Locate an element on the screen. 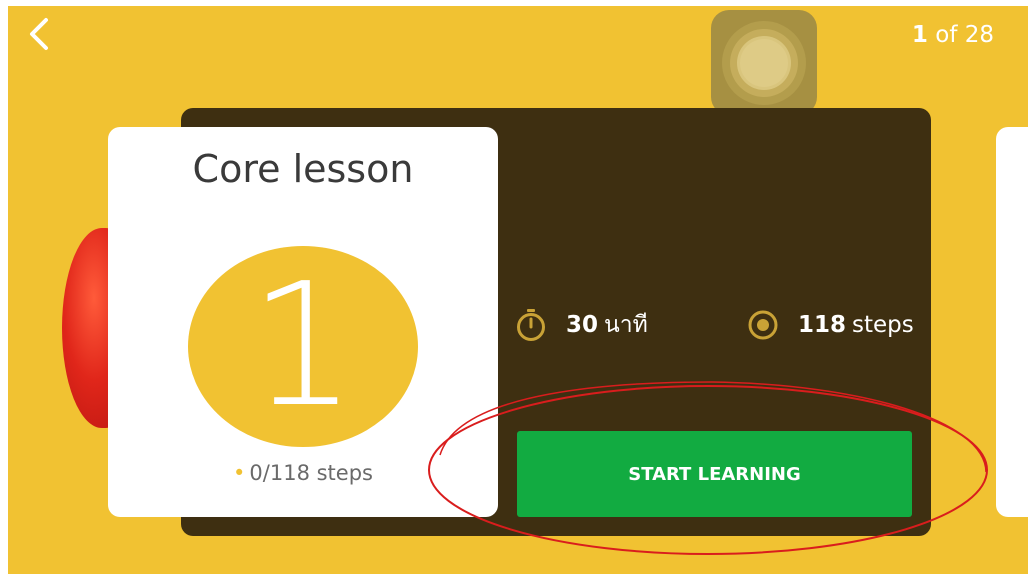 The height and width of the screenshot is (579, 1028). target-icon is located at coordinates (763, 325).